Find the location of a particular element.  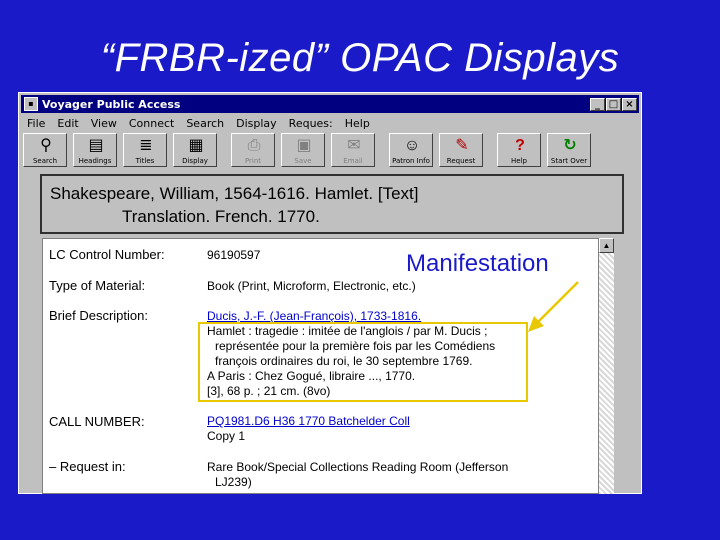

window-title: Voyager Public Access is located at coordinates (111, 104).